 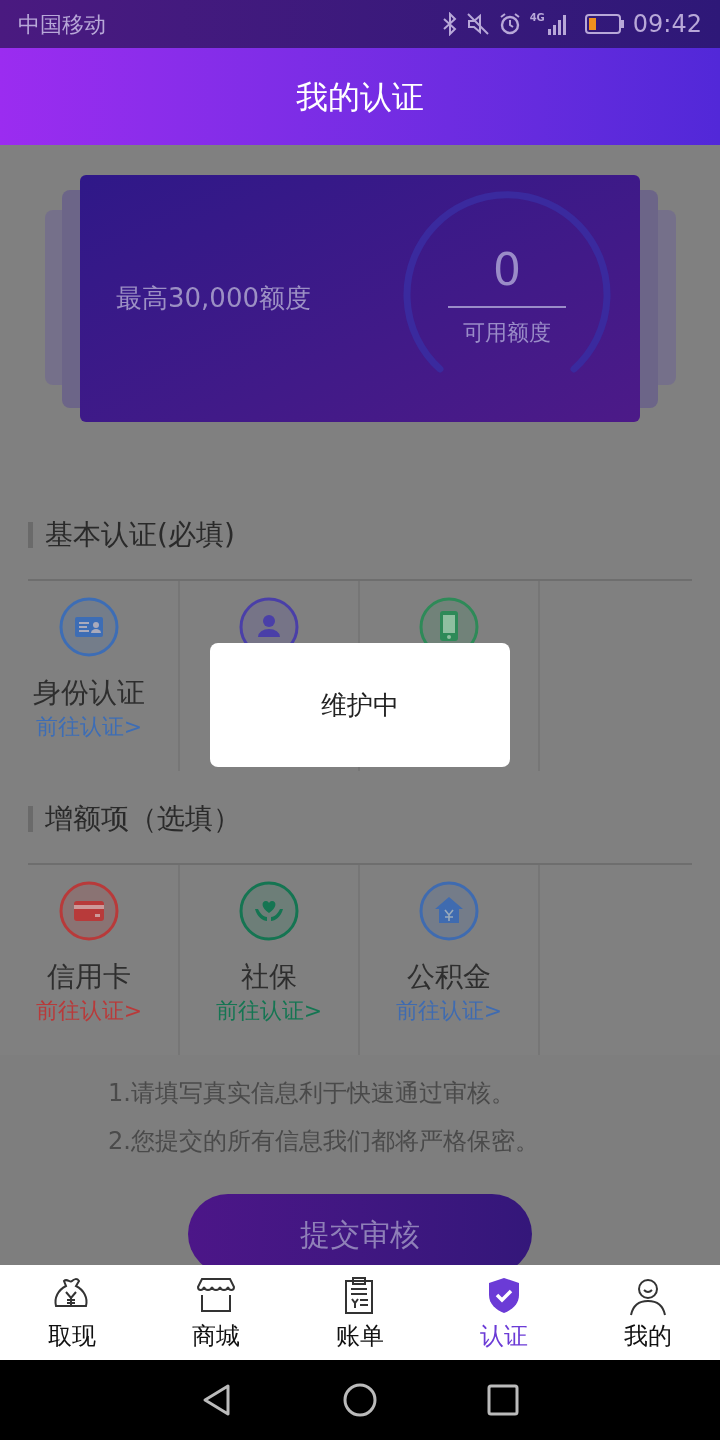 I want to click on item-label: 身份认证, so click(x=89, y=693).